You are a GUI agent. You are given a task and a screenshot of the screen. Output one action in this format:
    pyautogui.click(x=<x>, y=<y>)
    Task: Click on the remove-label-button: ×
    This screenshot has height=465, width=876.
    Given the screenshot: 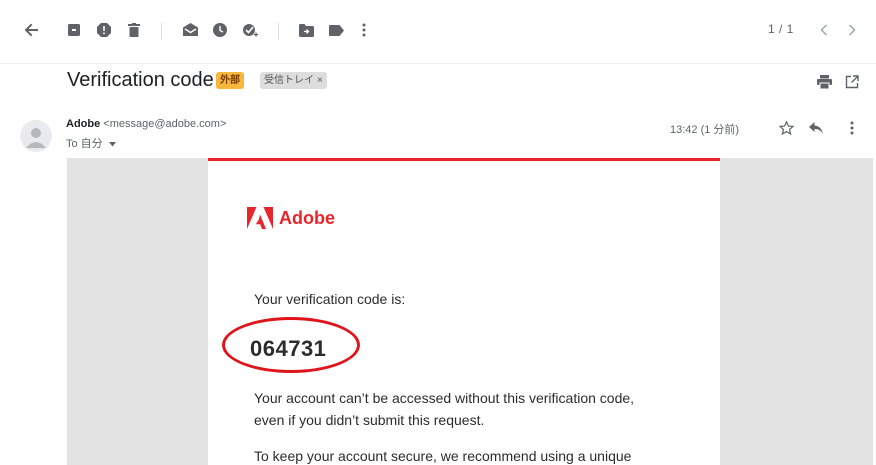 What is the action you would take?
    pyautogui.click(x=320, y=80)
    